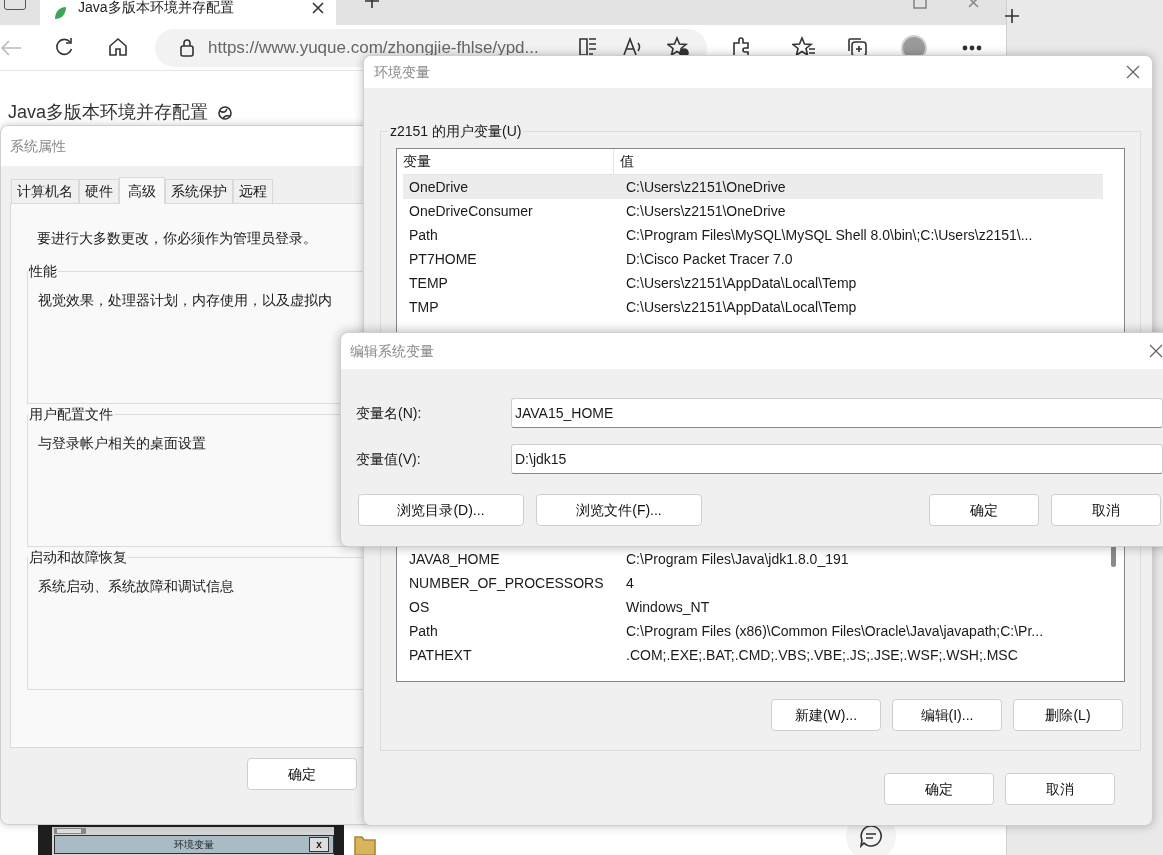 The height and width of the screenshot is (855, 1163). I want to click on home-icon, so click(118, 47).